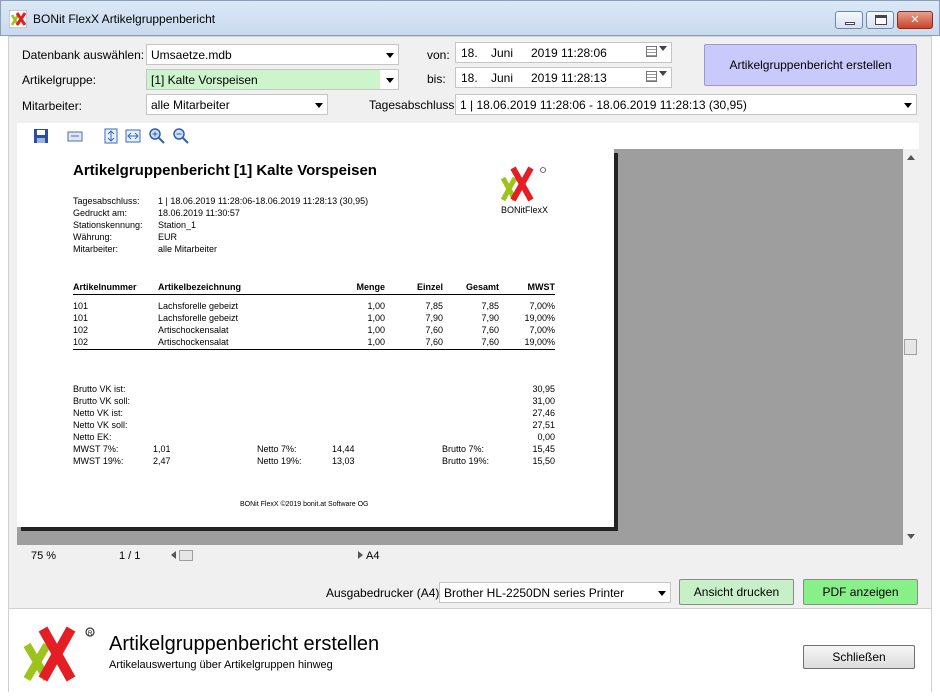 The width and height of the screenshot is (940, 700). What do you see at coordinates (541, 287) in the screenshot?
I see `col-mwst: MWST` at bounding box center [541, 287].